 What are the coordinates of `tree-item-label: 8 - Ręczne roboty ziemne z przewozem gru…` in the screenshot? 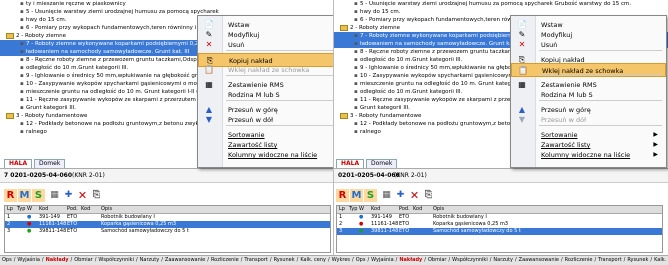 It's located at (123, 60).